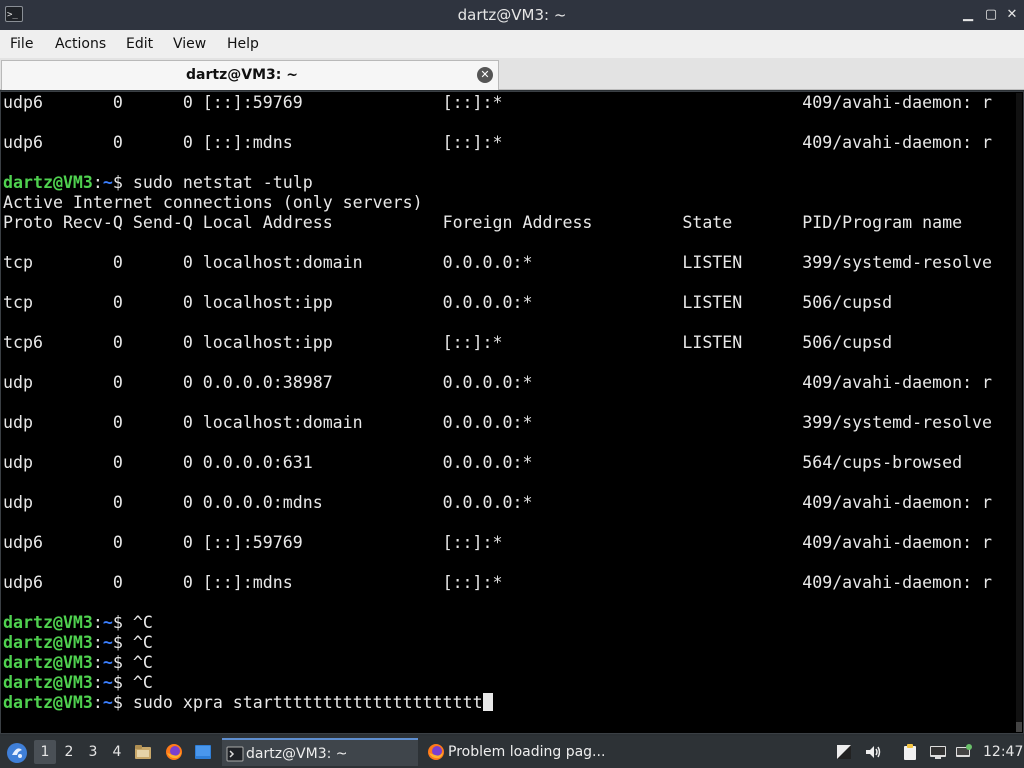 The width and height of the screenshot is (1024, 768). Describe the element at coordinates (69, 752) in the screenshot. I see `workspace-2: 2` at that location.